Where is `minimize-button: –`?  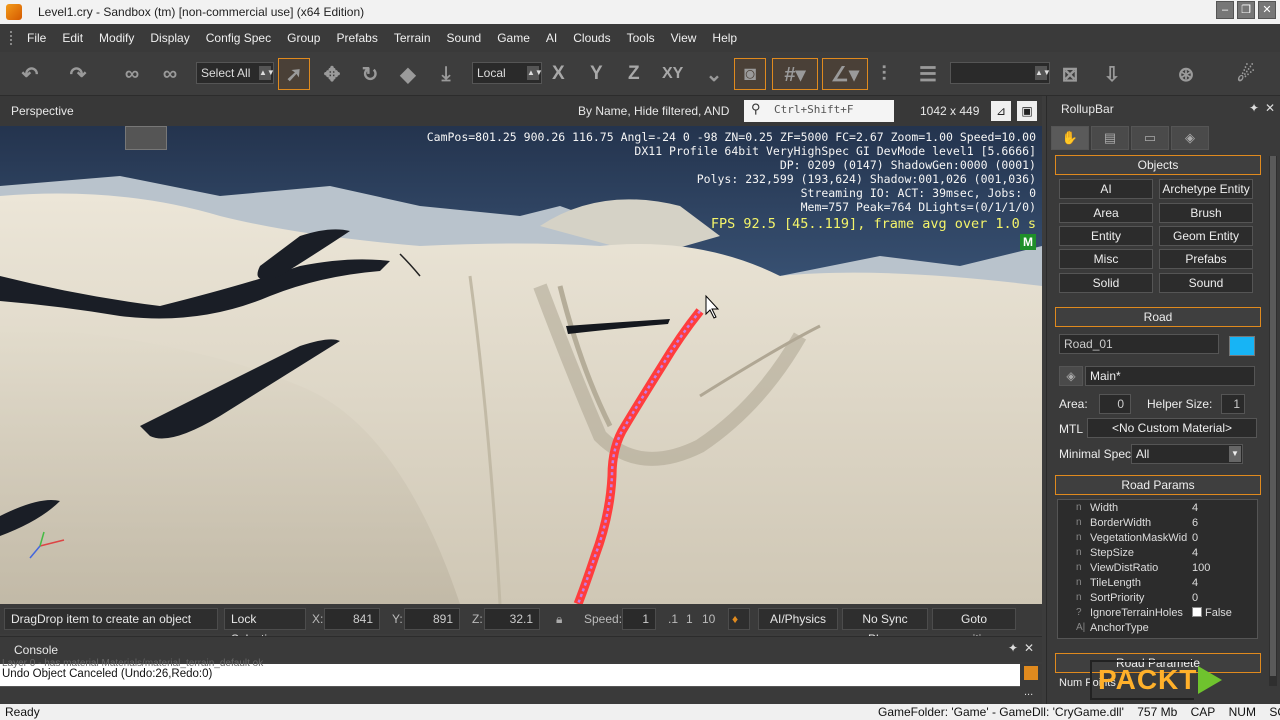 minimize-button: – is located at coordinates (1225, 10).